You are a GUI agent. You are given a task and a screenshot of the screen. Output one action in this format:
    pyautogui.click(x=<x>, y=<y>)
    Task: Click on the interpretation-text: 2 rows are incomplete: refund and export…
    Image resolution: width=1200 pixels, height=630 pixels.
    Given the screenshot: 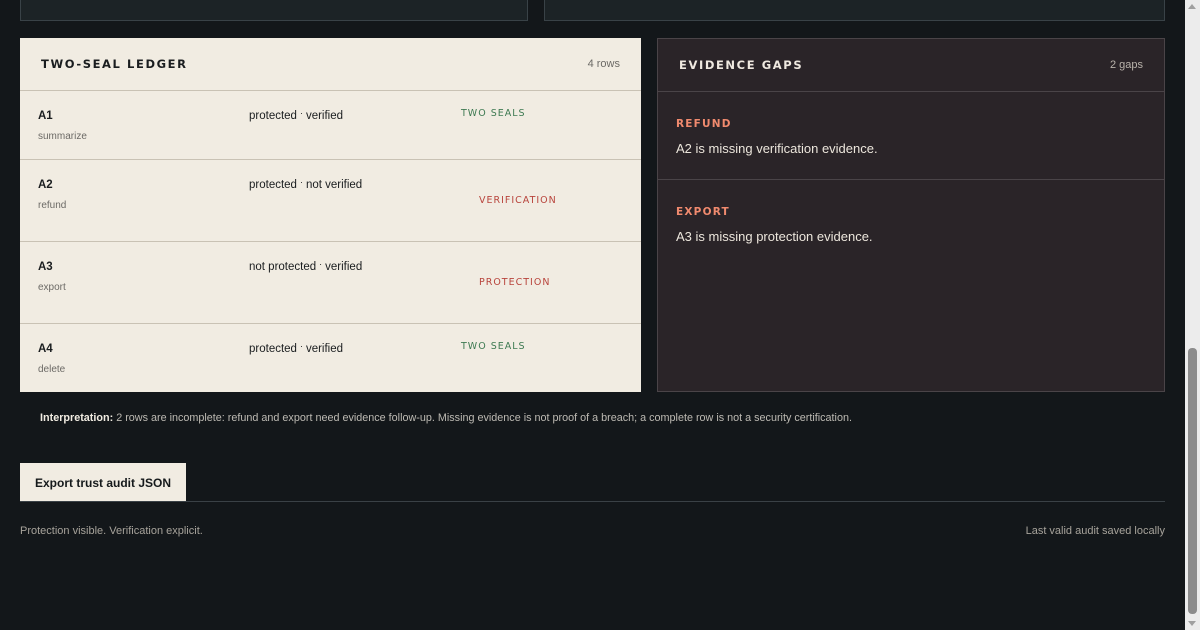 What is the action you would take?
    pyautogui.click(x=484, y=418)
    